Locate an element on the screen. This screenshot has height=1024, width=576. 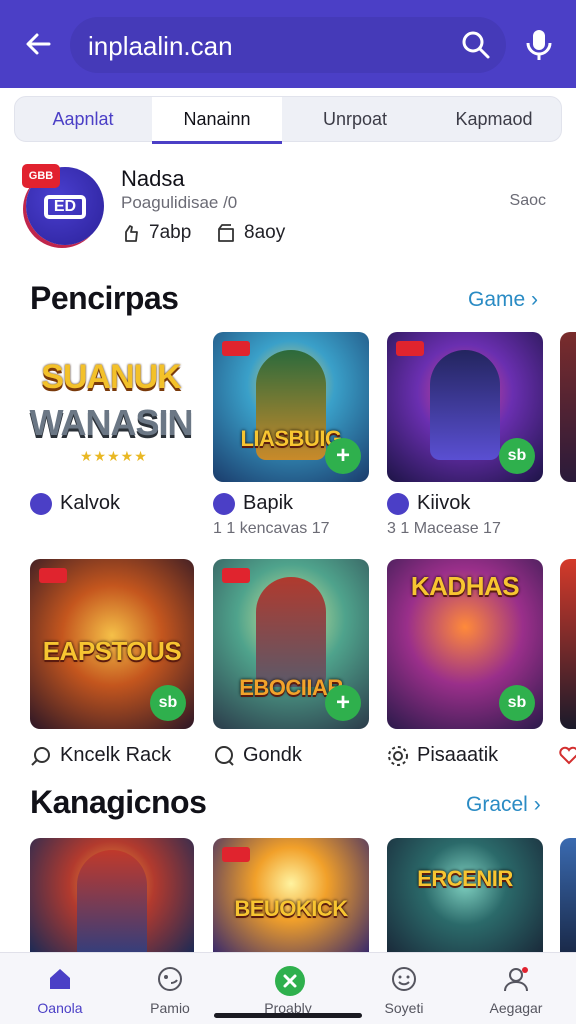
category-tabs: Aapnlat Nanainn Unrpoat Kapmaod is located at coordinates (288, 120).